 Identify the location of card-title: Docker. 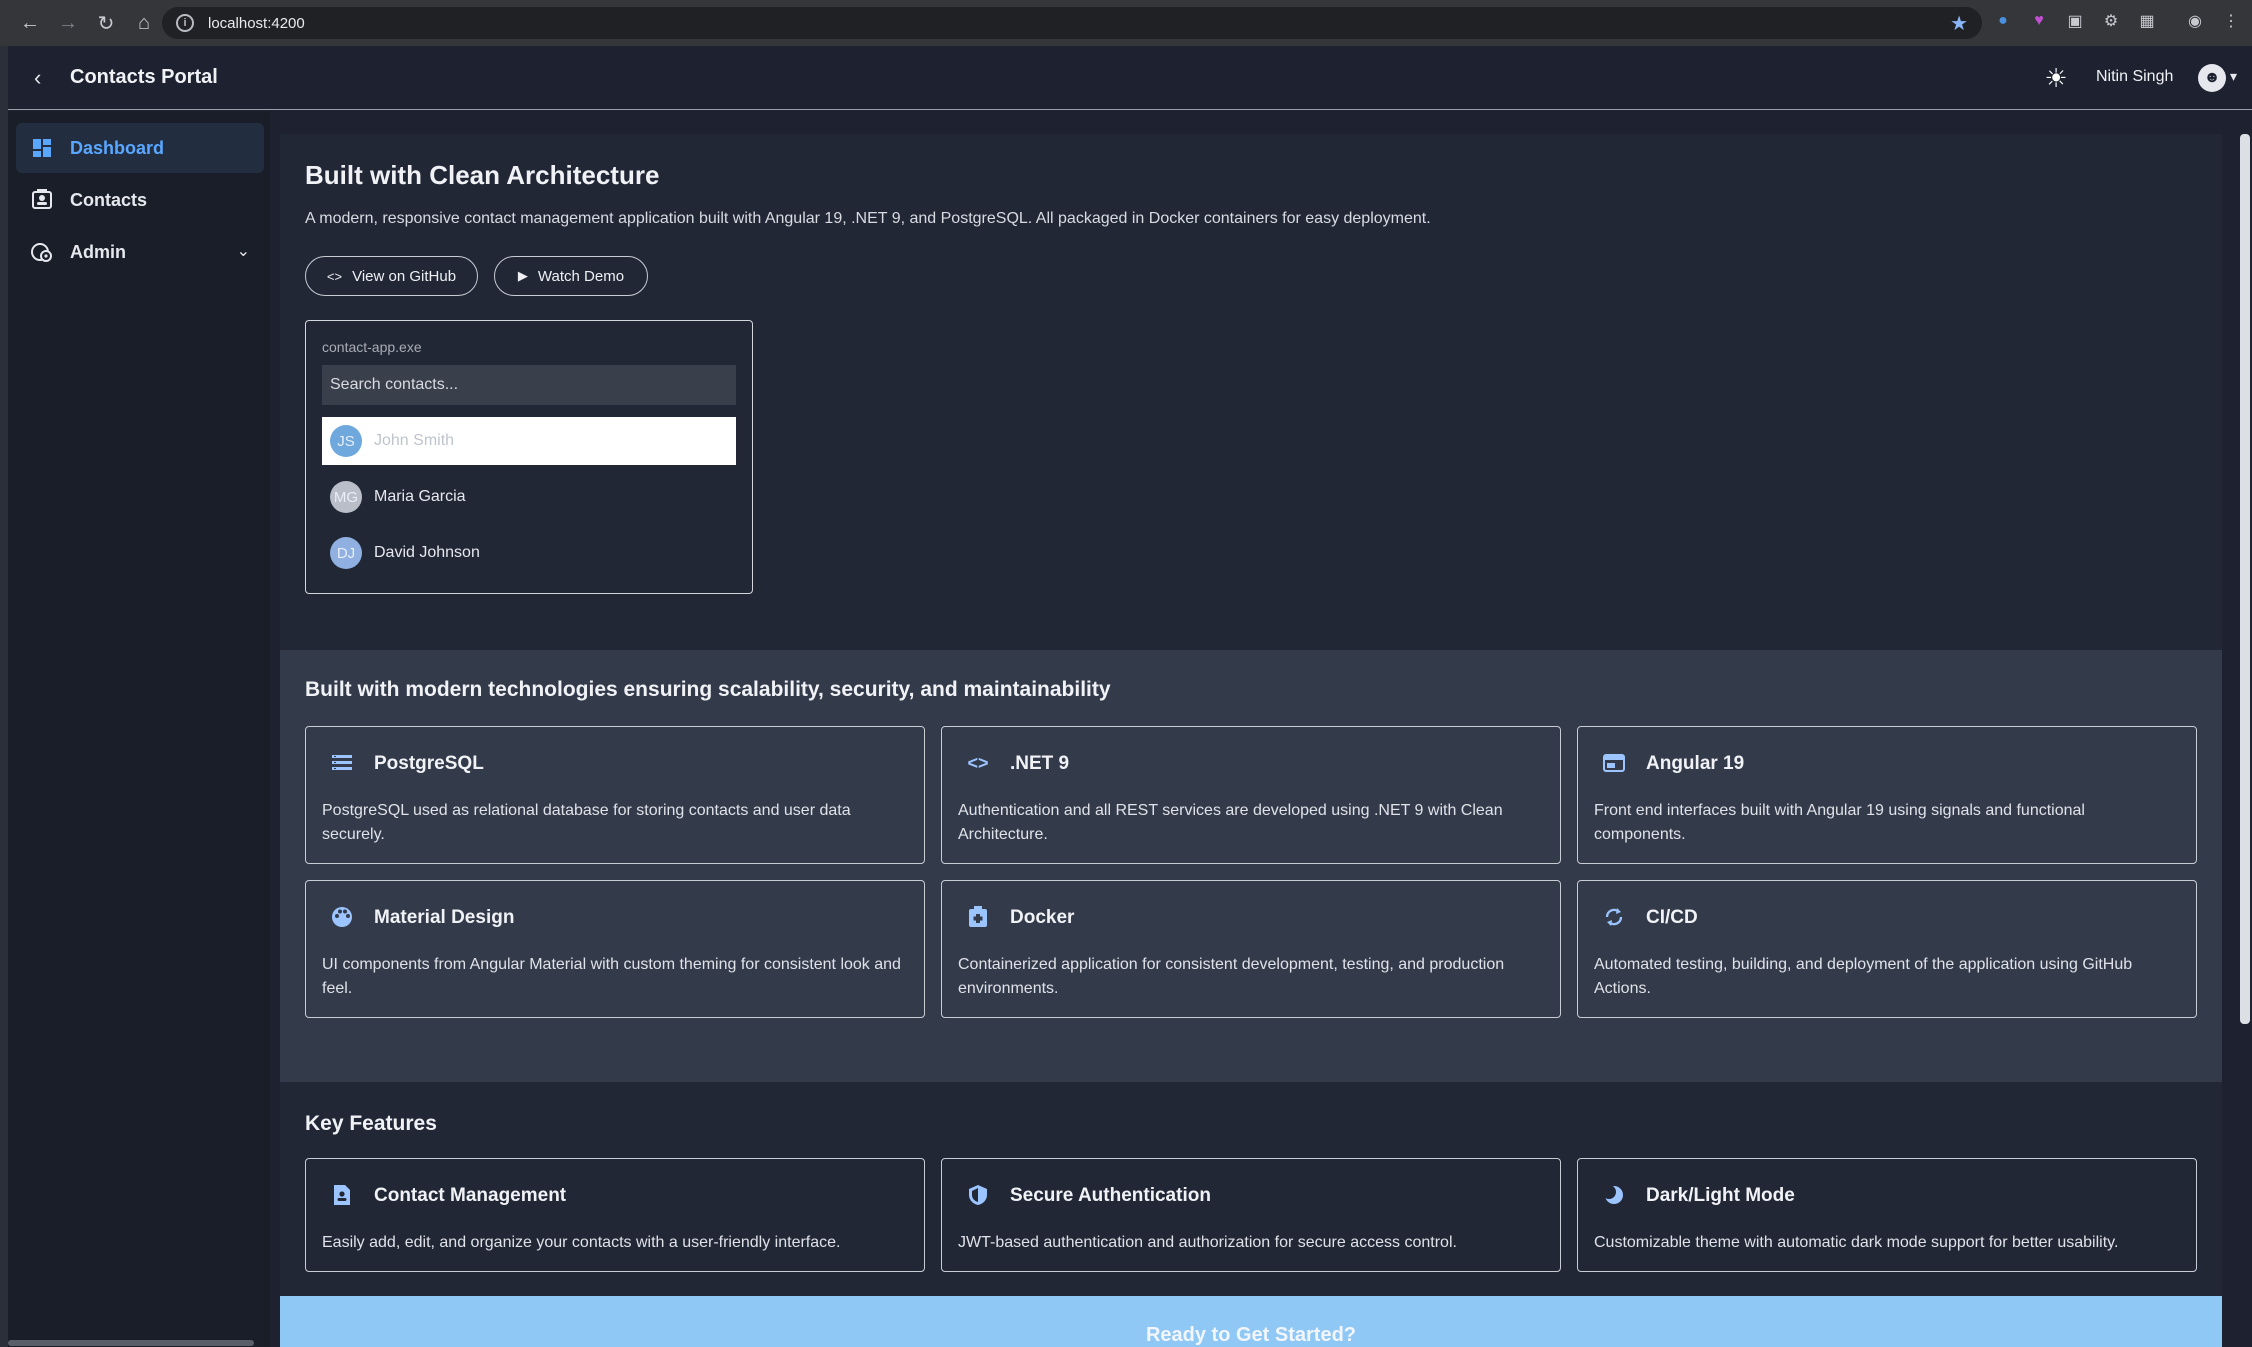
(1042, 917).